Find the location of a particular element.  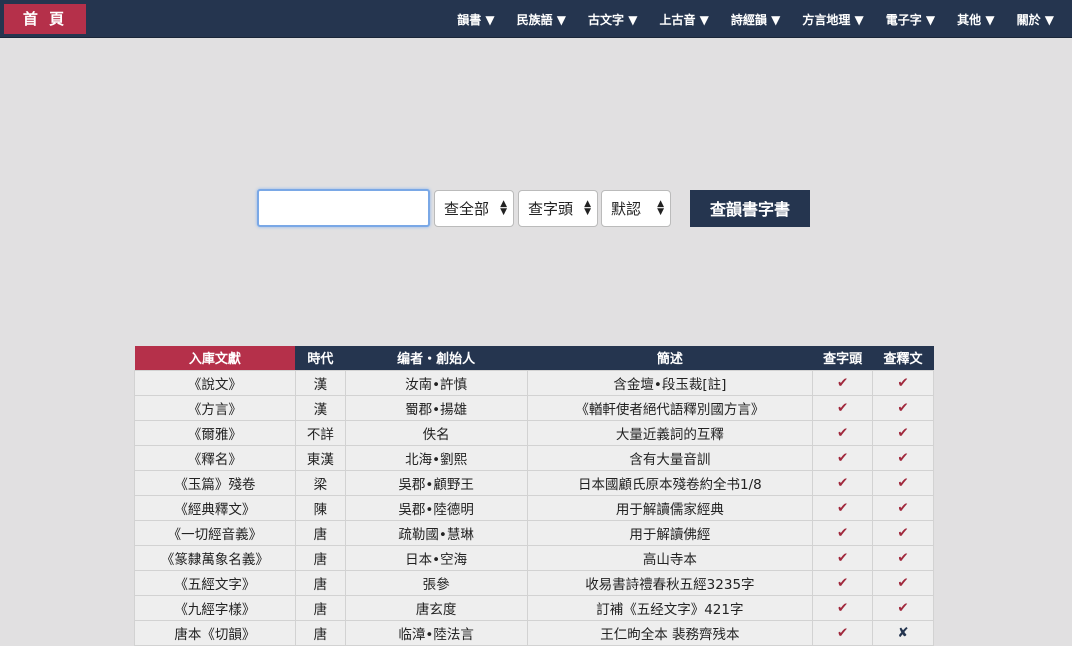

description-cell: 收易書詩禮春秋五經3235字 is located at coordinates (670, 582).